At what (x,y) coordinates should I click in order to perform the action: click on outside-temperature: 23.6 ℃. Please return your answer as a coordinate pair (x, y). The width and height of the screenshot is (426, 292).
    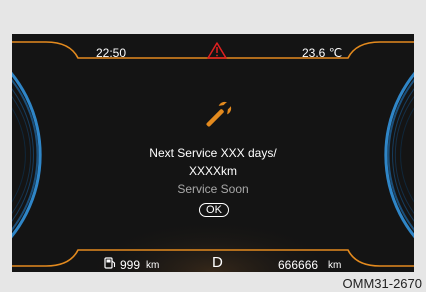
    Looking at the image, I should click on (322, 53).